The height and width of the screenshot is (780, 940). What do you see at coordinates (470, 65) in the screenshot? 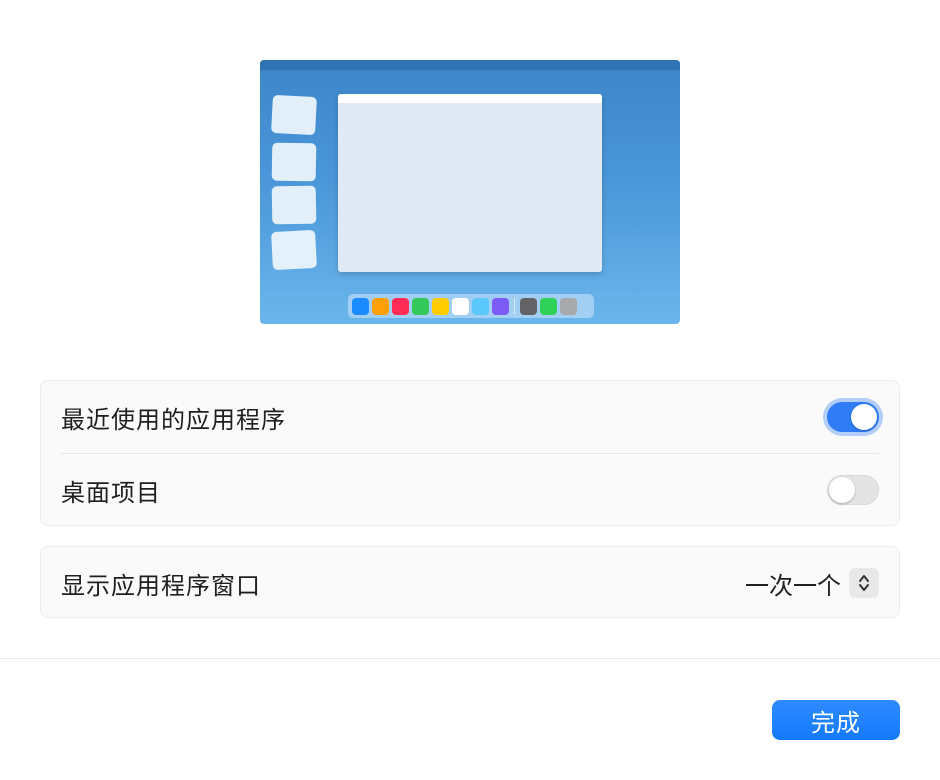
I see `preview-menubar` at bounding box center [470, 65].